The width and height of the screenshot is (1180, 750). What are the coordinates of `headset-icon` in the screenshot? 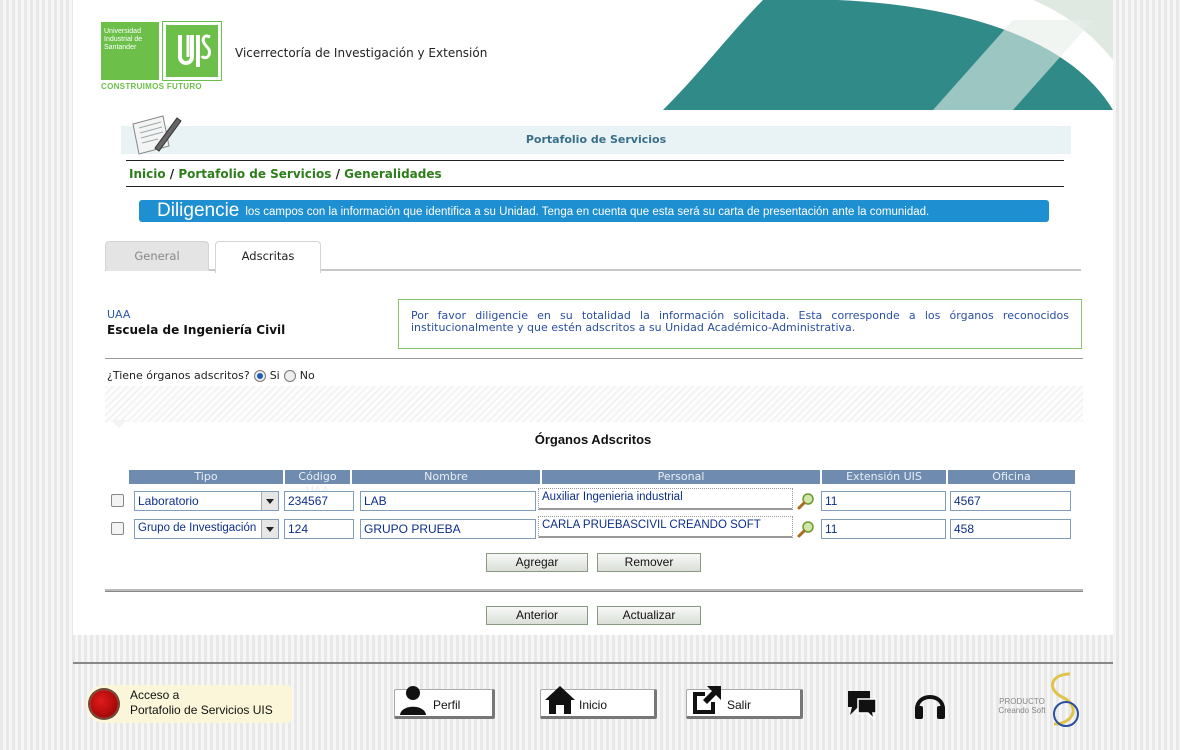 It's located at (930, 704).